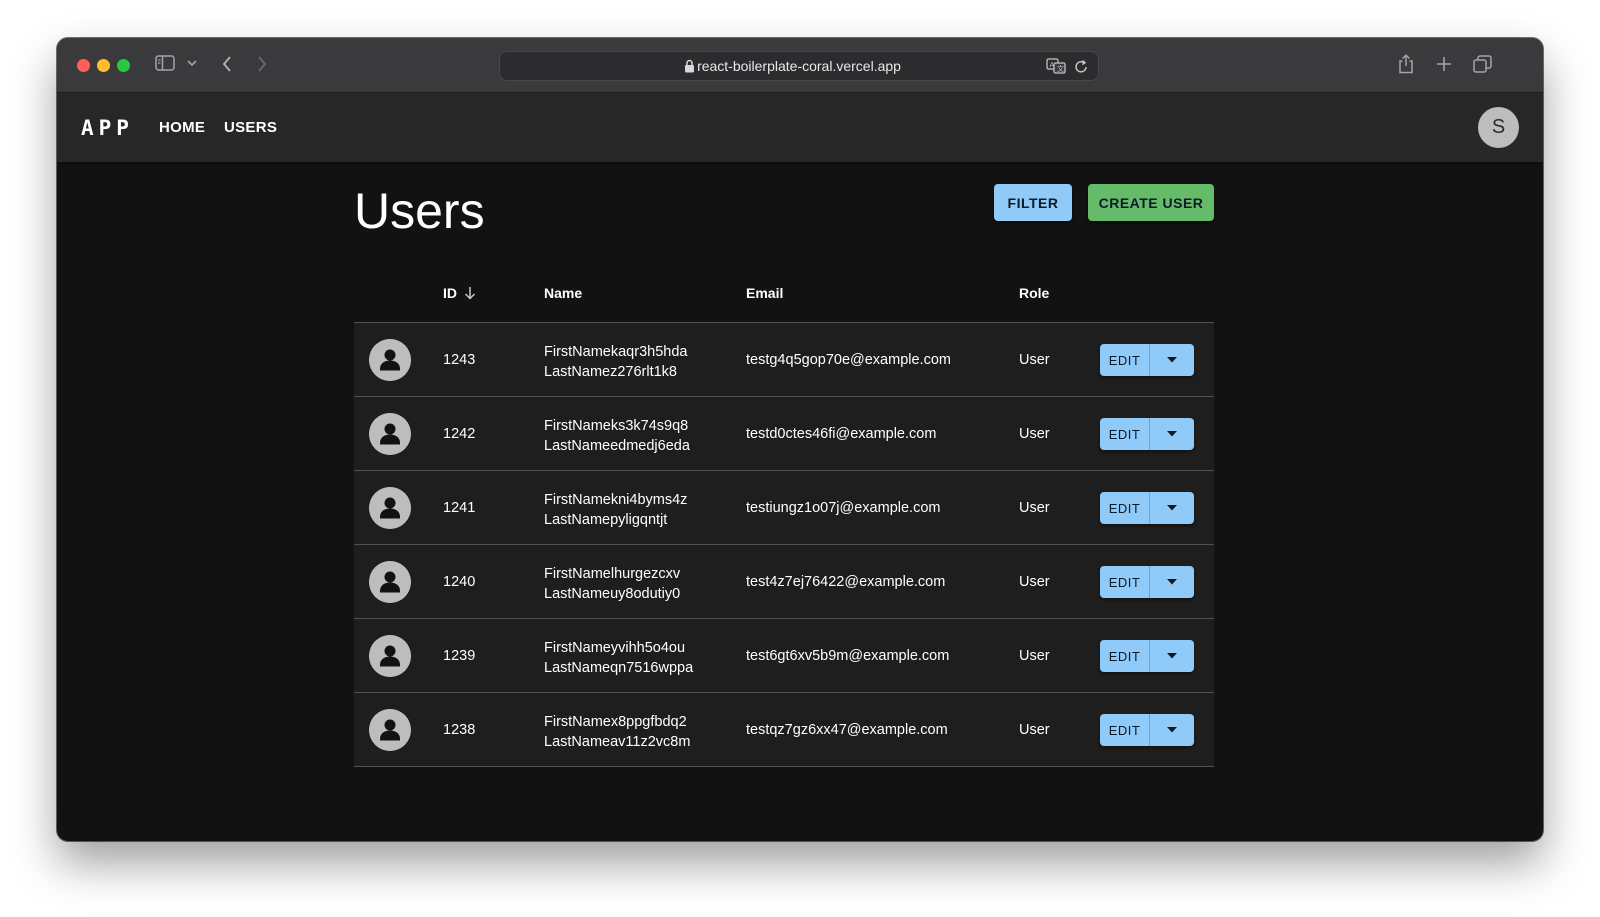 The width and height of the screenshot is (1600, 917). Describe the element at coordinates (83, 65) in the screenshot. I see `close-window-button` at that location.